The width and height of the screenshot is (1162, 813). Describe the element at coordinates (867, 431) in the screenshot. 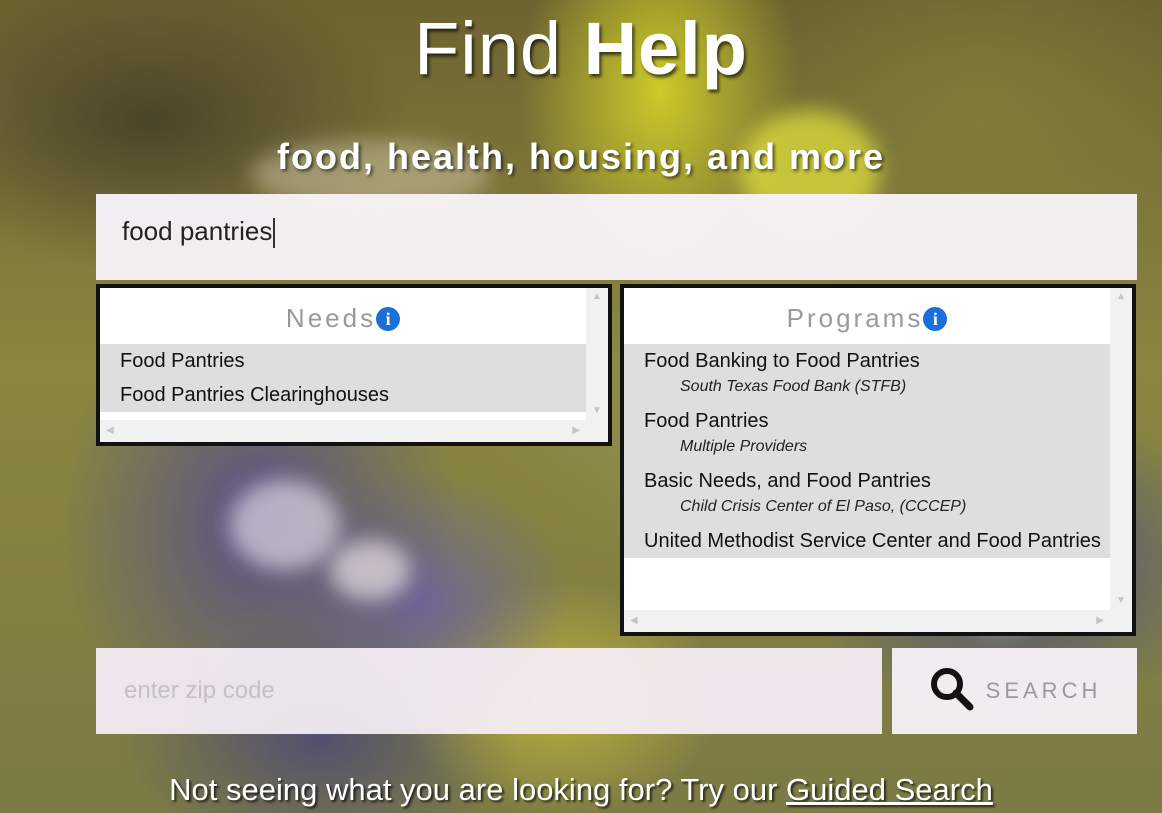

I see `program-item: Food Pantries Multiple Providers` at that location.